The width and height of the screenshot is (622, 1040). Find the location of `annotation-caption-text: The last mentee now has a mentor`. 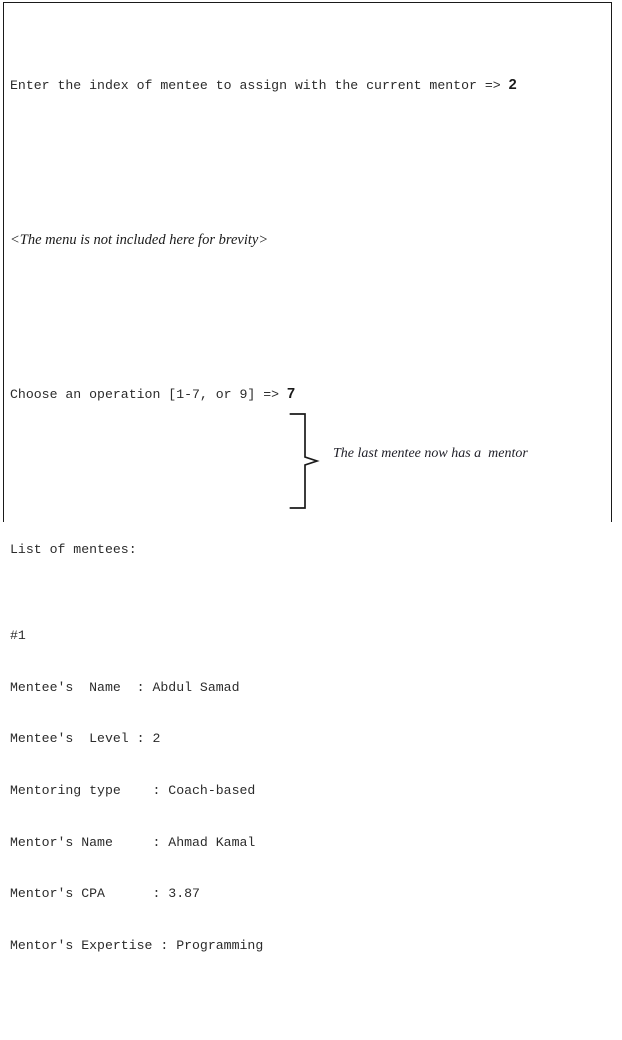

annotation-caption-text: The last mentee now has a mentor is located at coordinates (430, 453).